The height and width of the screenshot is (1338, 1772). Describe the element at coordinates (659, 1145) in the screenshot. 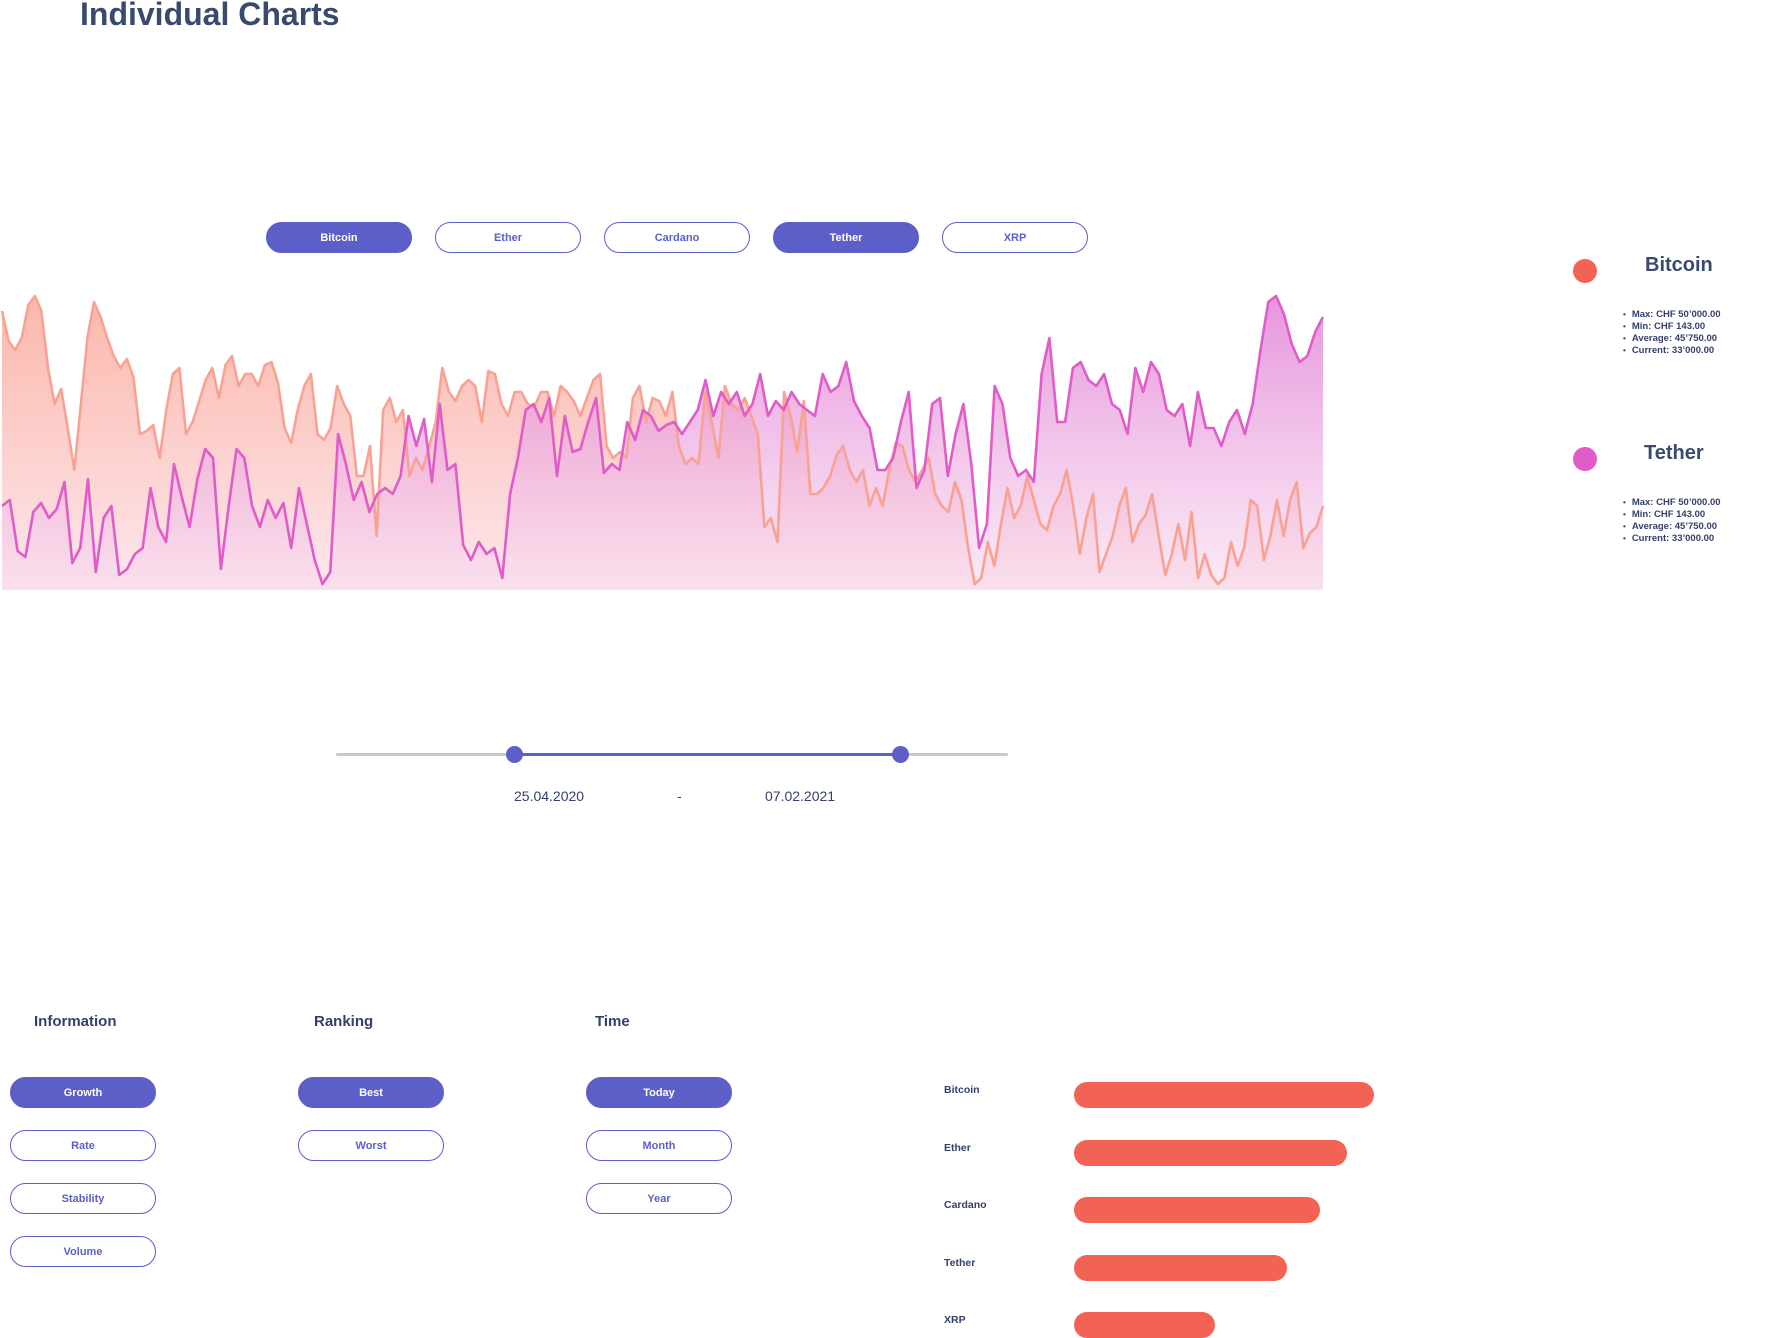

I see `filter-month: Month` at that location.